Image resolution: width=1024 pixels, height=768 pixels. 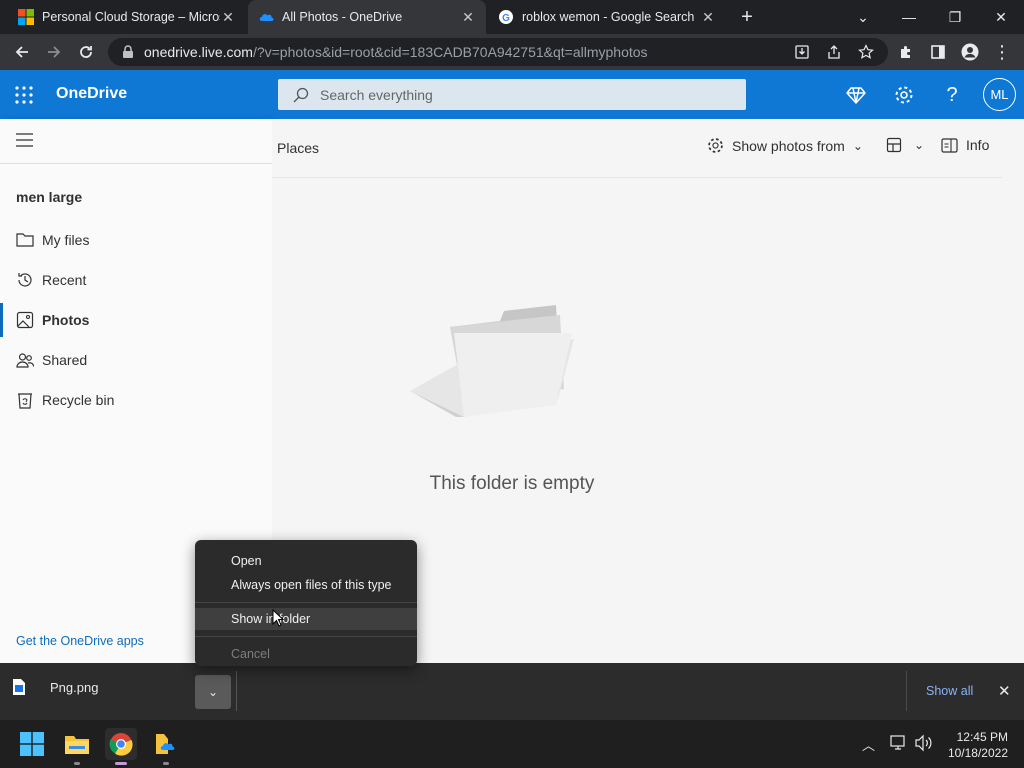 What do you see at coordinates (301, 94) in the screenshot?
I see `search-icon` at bounding box center [301, 94].